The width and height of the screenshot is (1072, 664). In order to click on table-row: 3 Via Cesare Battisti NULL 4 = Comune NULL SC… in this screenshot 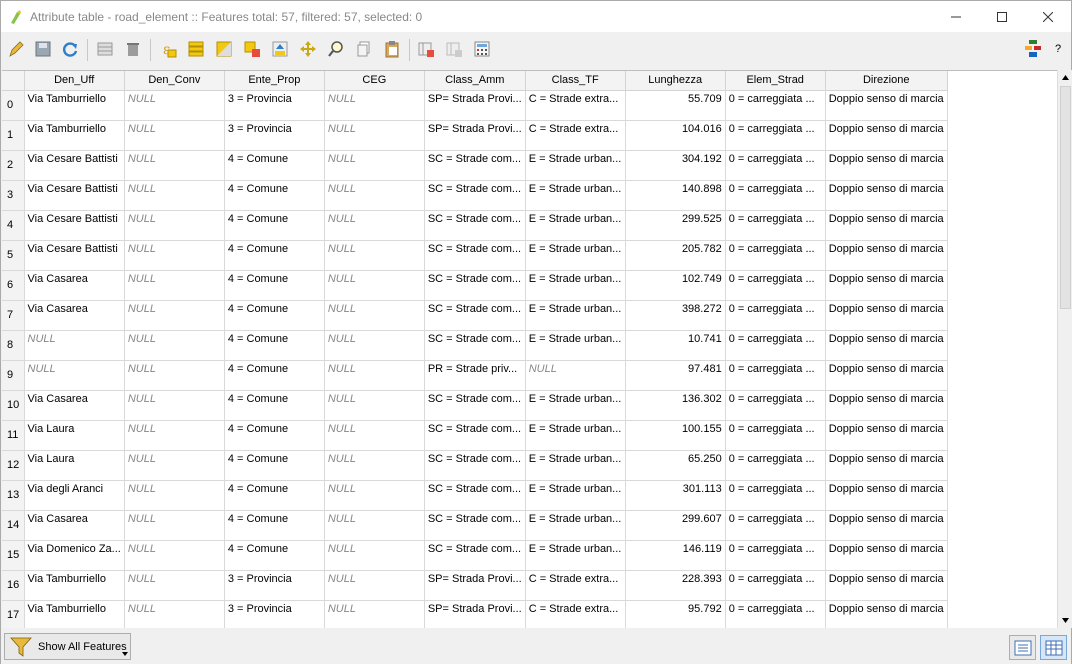, I will do `click(475, 195)`.